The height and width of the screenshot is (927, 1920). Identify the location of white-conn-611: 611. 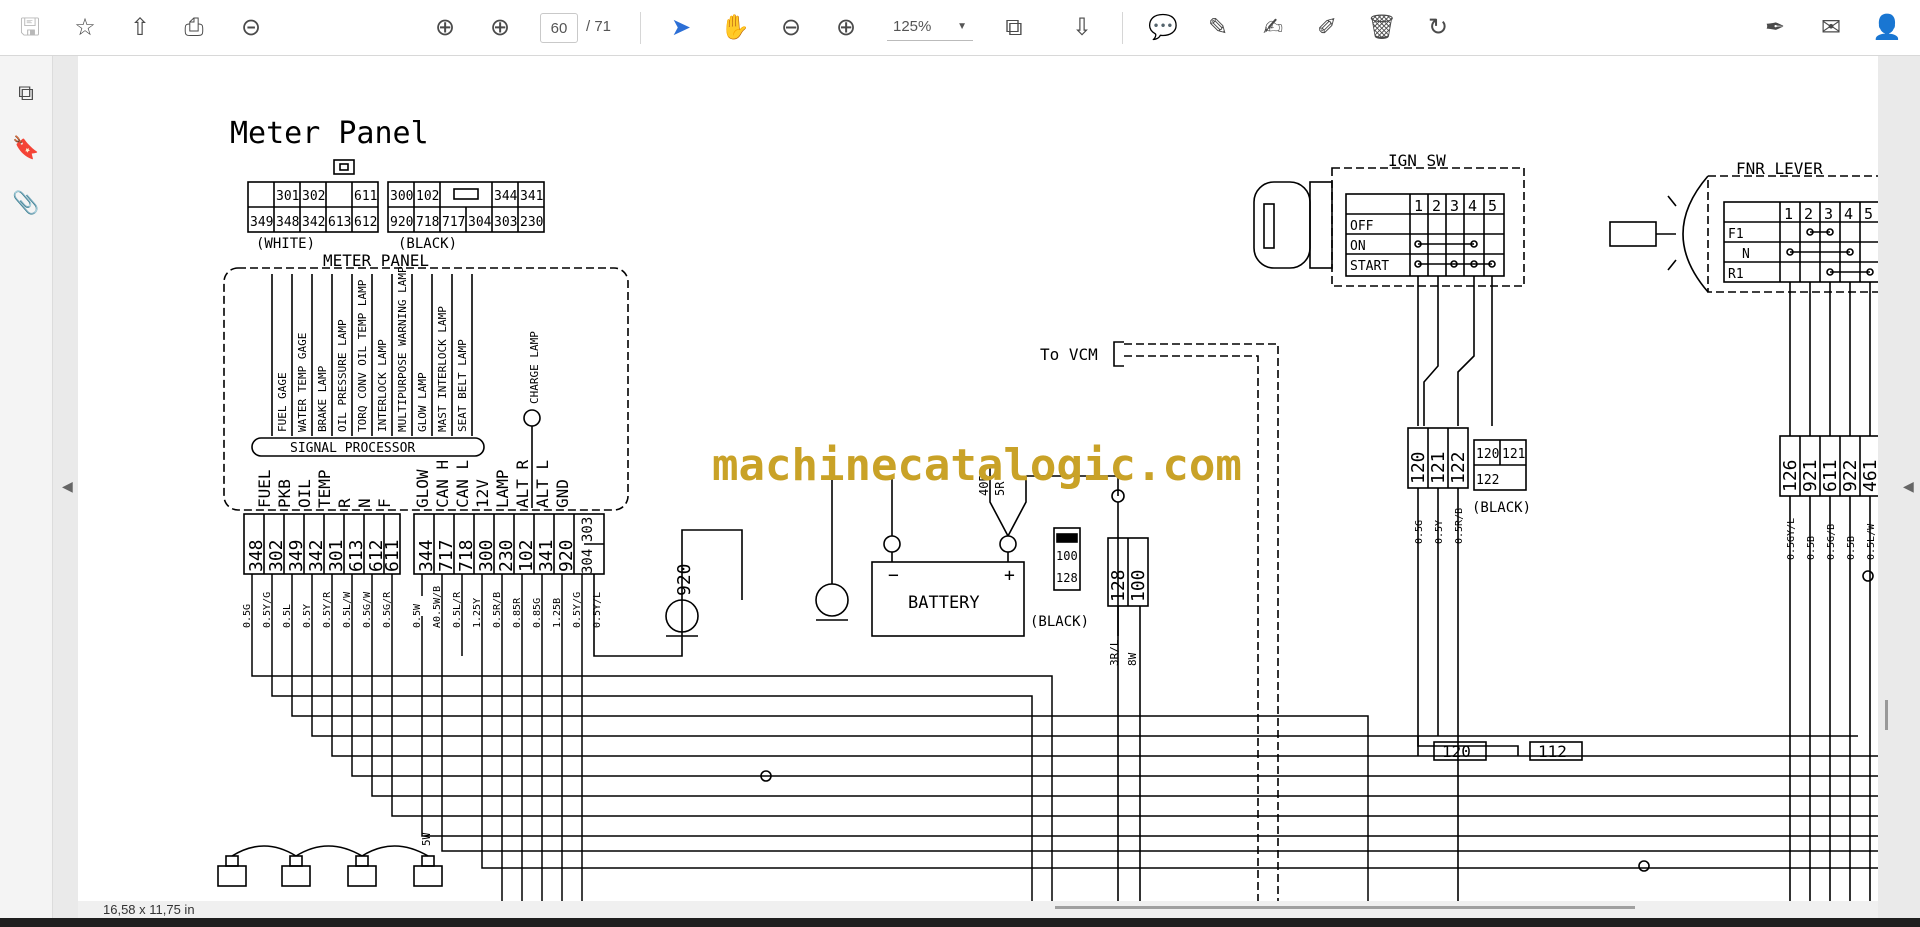
(365, 196).